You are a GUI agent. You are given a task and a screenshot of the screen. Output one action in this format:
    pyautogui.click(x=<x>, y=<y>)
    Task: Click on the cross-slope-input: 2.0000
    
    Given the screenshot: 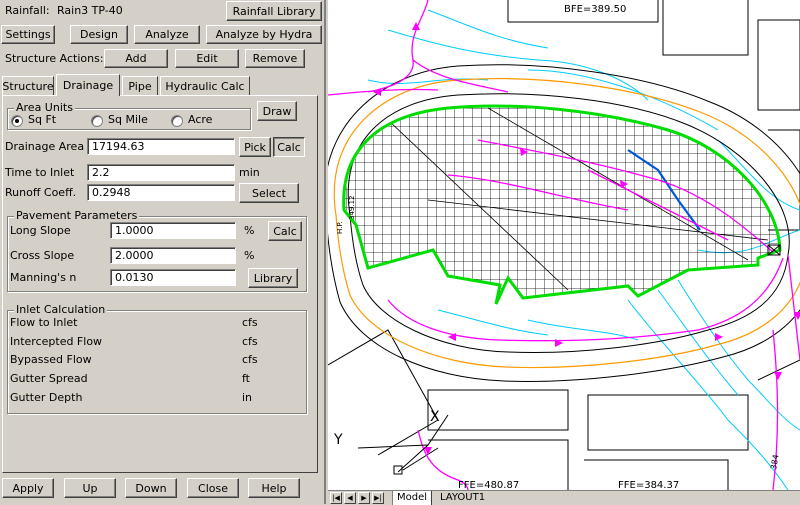 What is the action you would take?
    pyautogui.click(x=173, y=255)
    